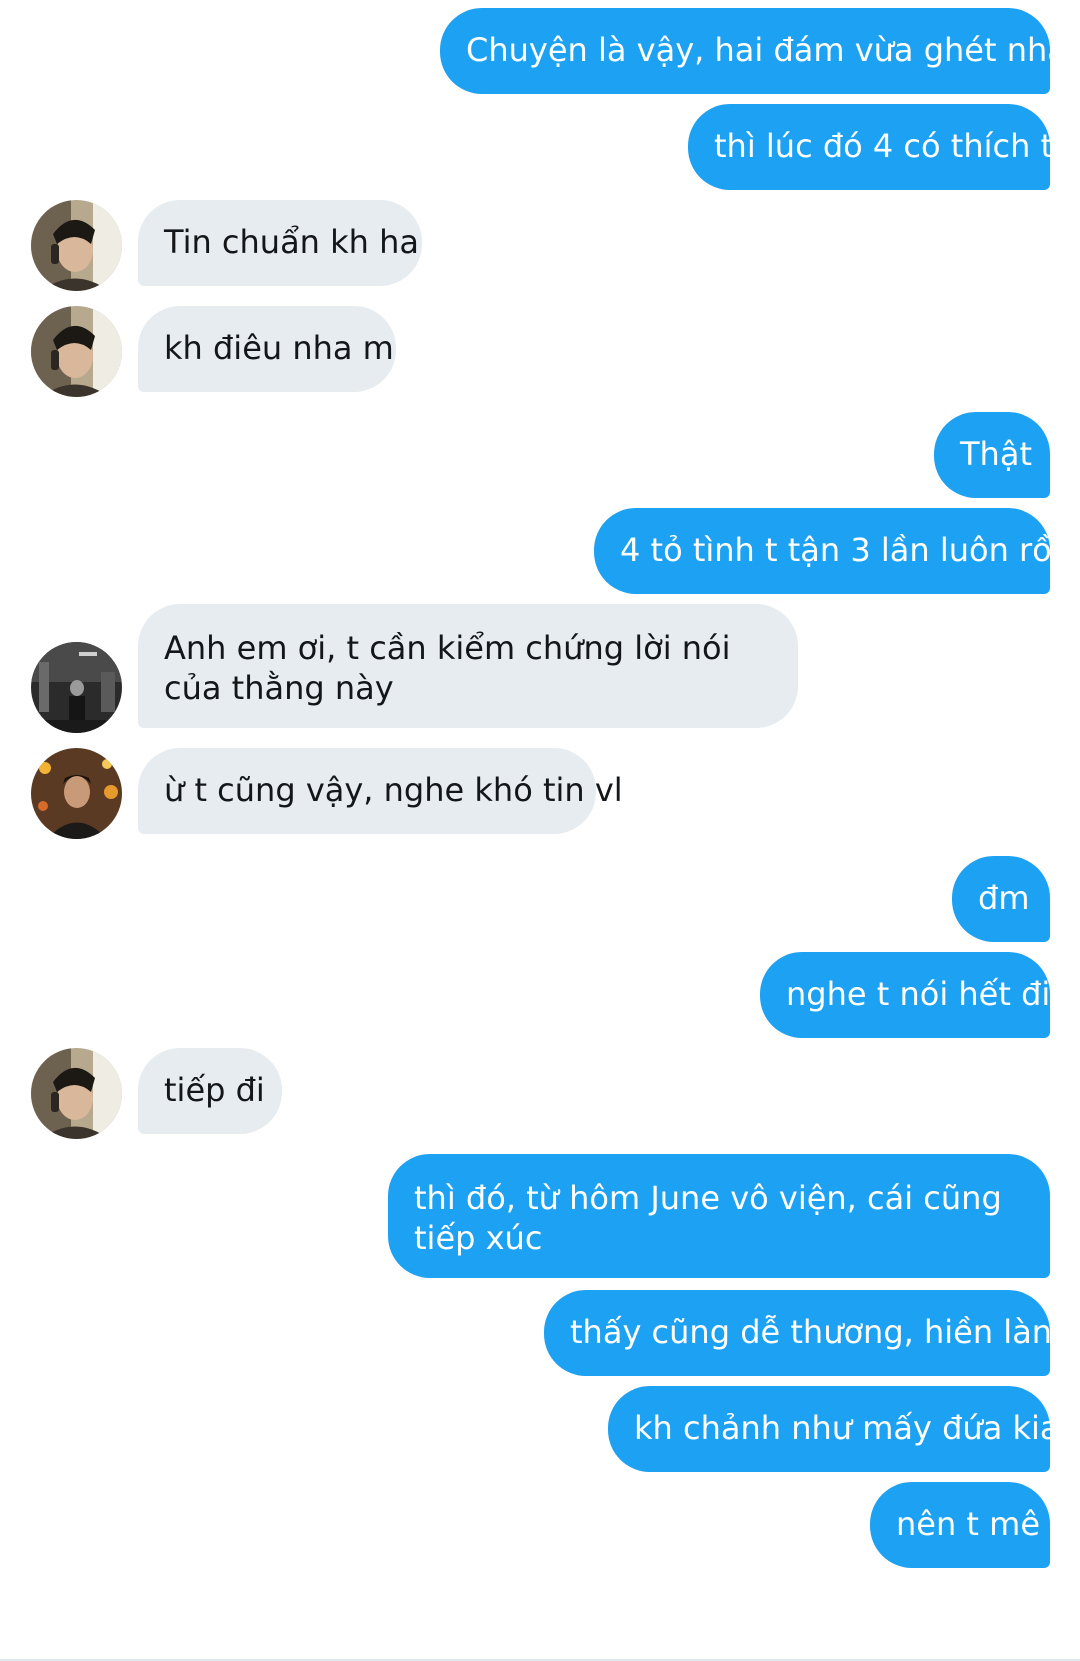  What do you see at coordinates (291, 242) in the screenshot?
I see `message-text: Tin chuẩn kh ha` at bounding box center [291, 242].